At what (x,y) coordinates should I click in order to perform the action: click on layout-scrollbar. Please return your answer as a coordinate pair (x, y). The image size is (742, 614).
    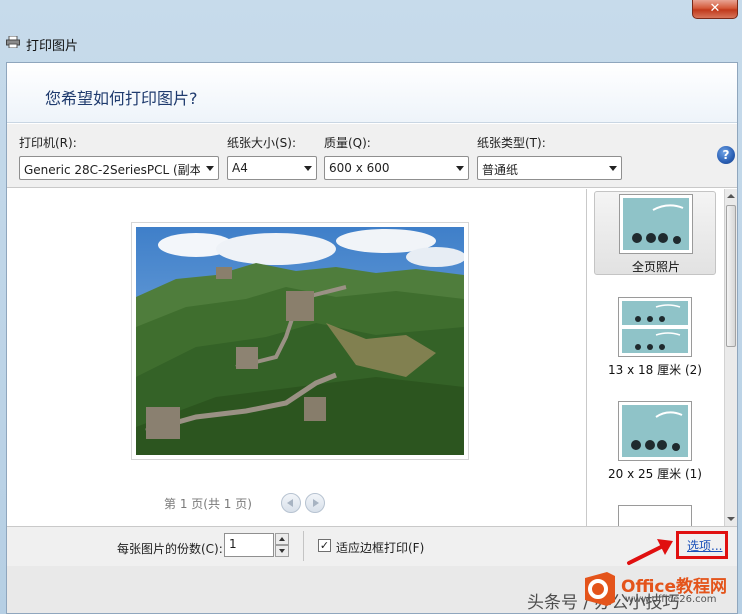
    Looking at the image, I should click on (730, 357).